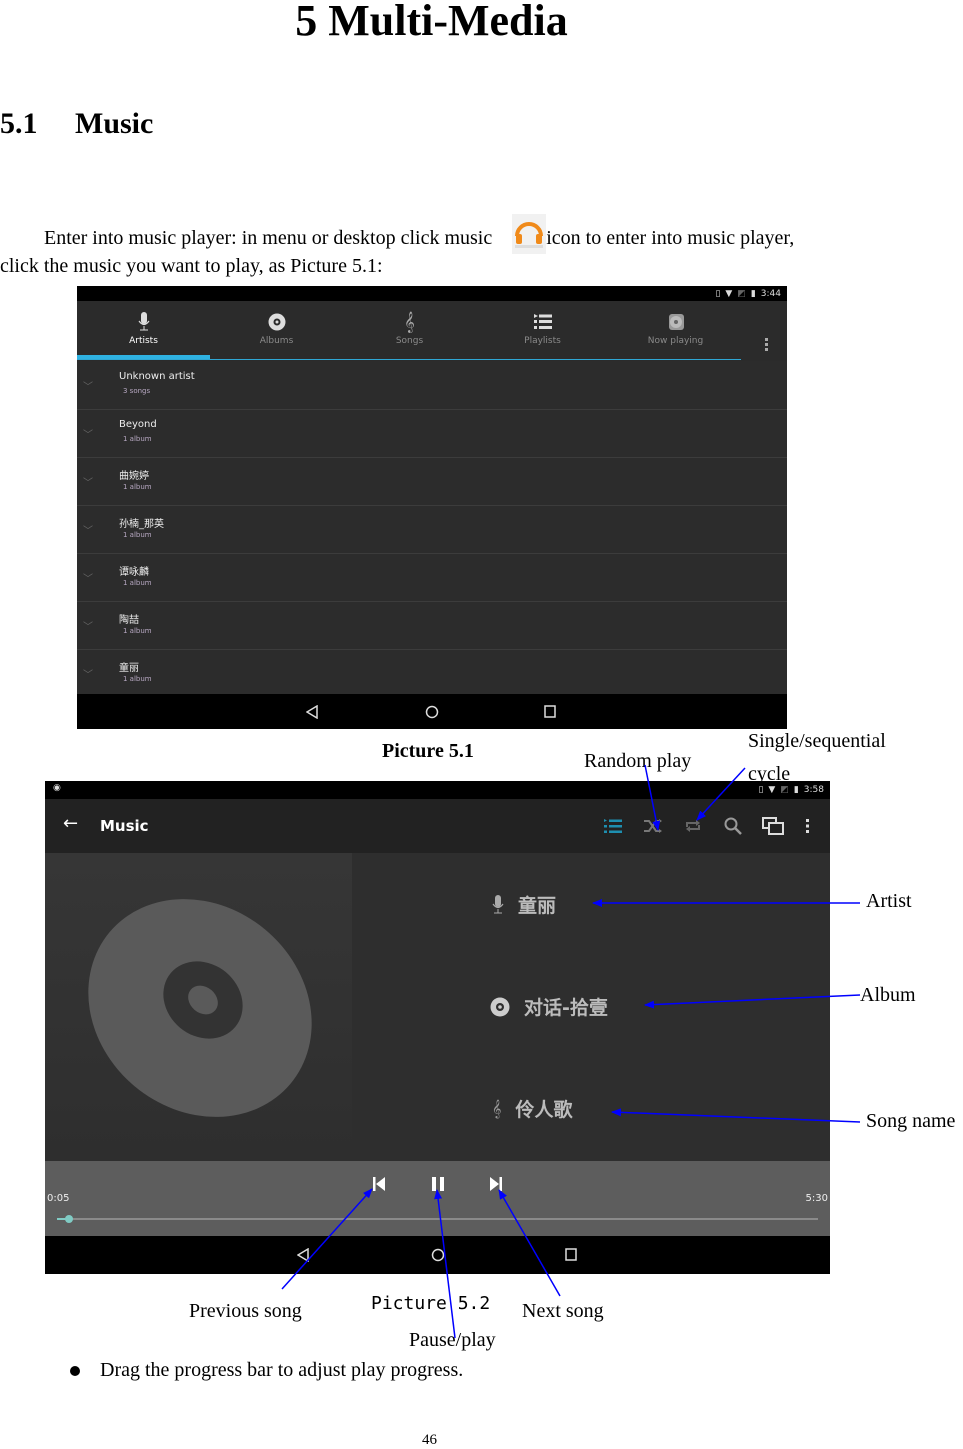  Describe the element at coordinates (496, 1184) in the screenshot. I see `next-track-icon` at that location.